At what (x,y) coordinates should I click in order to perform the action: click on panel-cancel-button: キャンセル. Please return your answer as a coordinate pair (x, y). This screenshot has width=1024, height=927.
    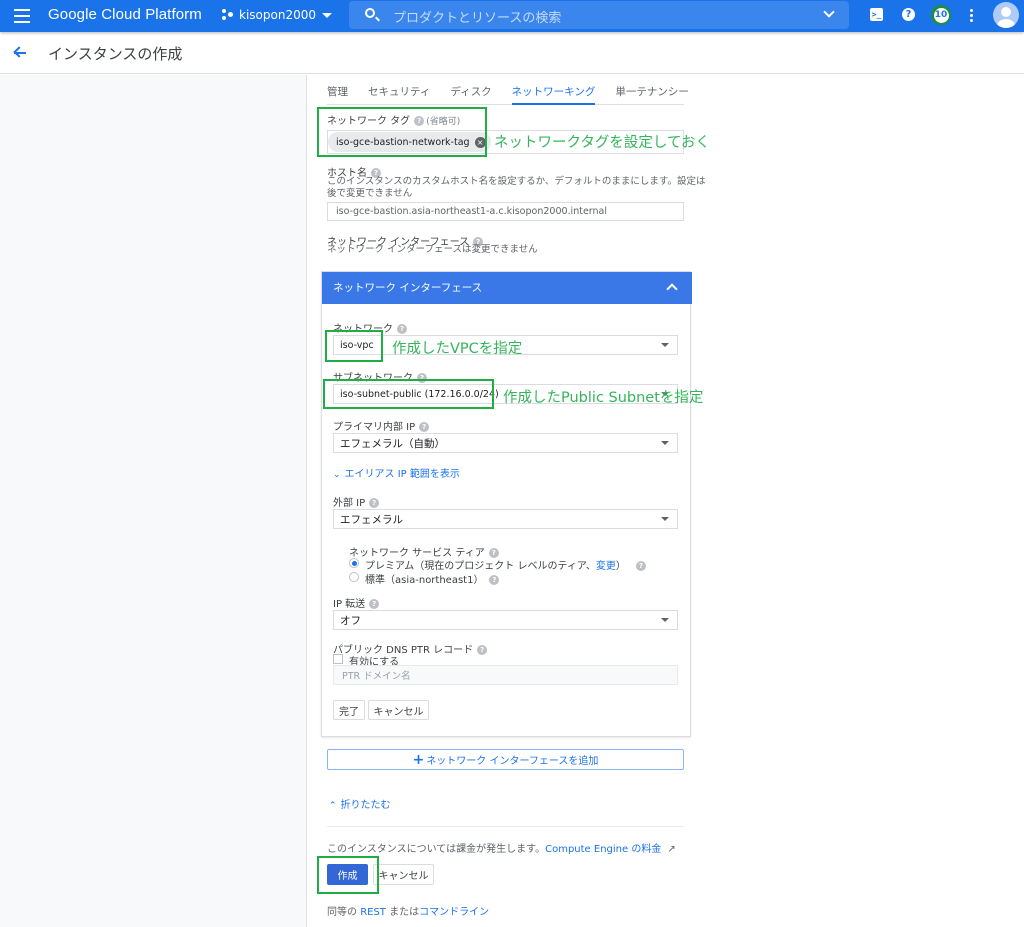
    Looking at the image, I should click on (398, 710).